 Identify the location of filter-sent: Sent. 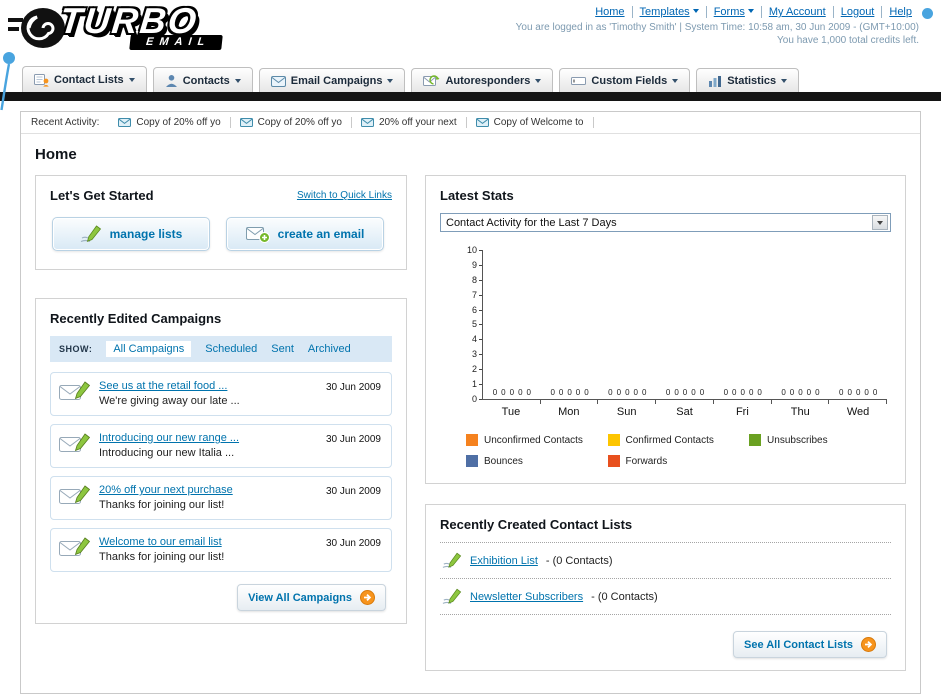
(282, 349).